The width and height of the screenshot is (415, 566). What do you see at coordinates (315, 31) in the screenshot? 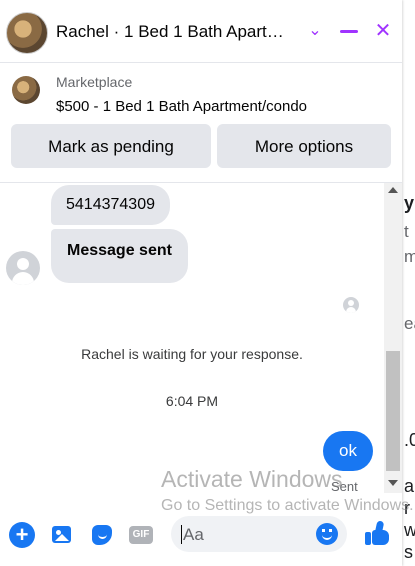
I see `chevron-down-icon: ⌄` at bounding box center [315, 31].